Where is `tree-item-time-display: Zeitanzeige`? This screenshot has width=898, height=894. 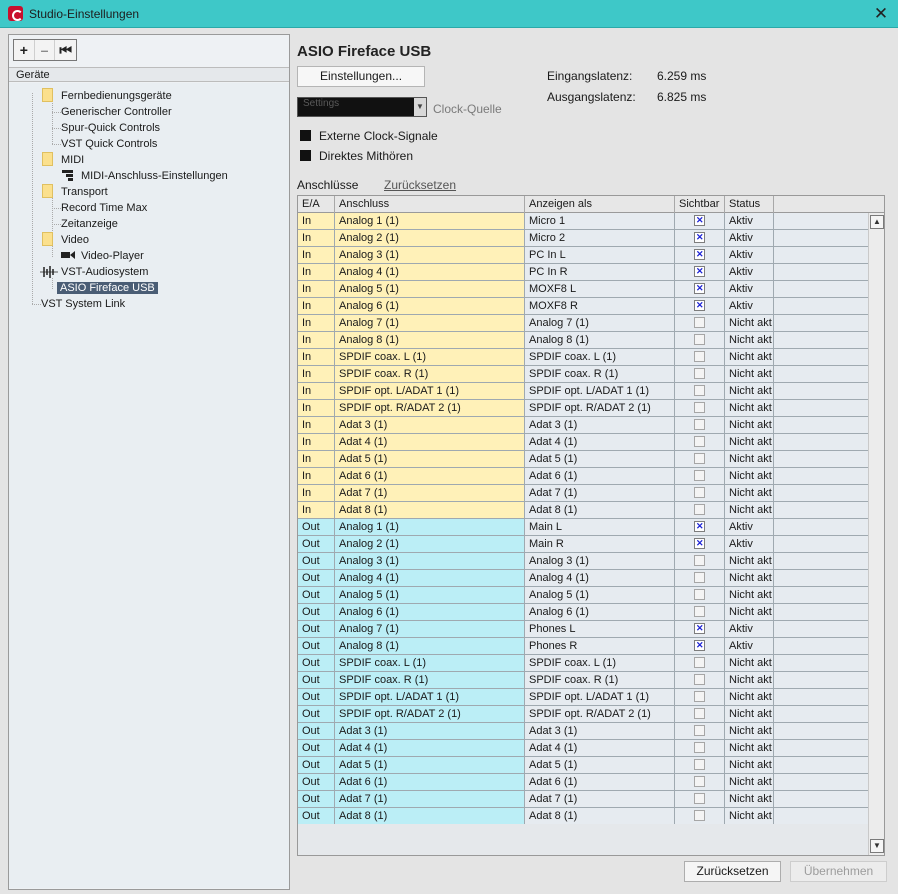
tree-item-time-display: Zeitanzeige is located at coordinates (89, 224).